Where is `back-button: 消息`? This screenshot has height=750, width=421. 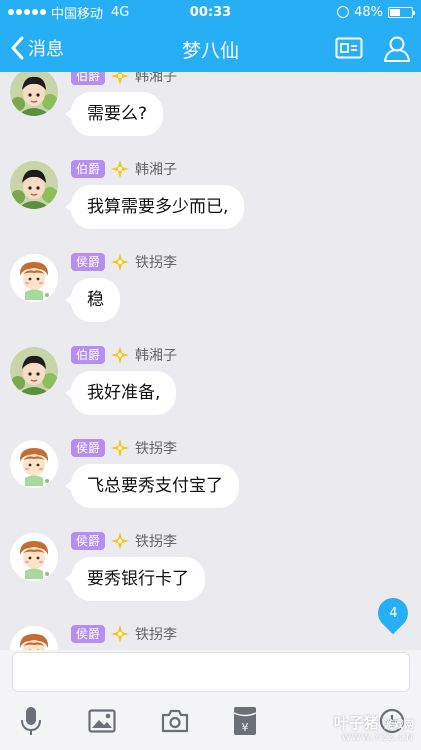 back-button: 消息 is located at coordinates (37, 48).